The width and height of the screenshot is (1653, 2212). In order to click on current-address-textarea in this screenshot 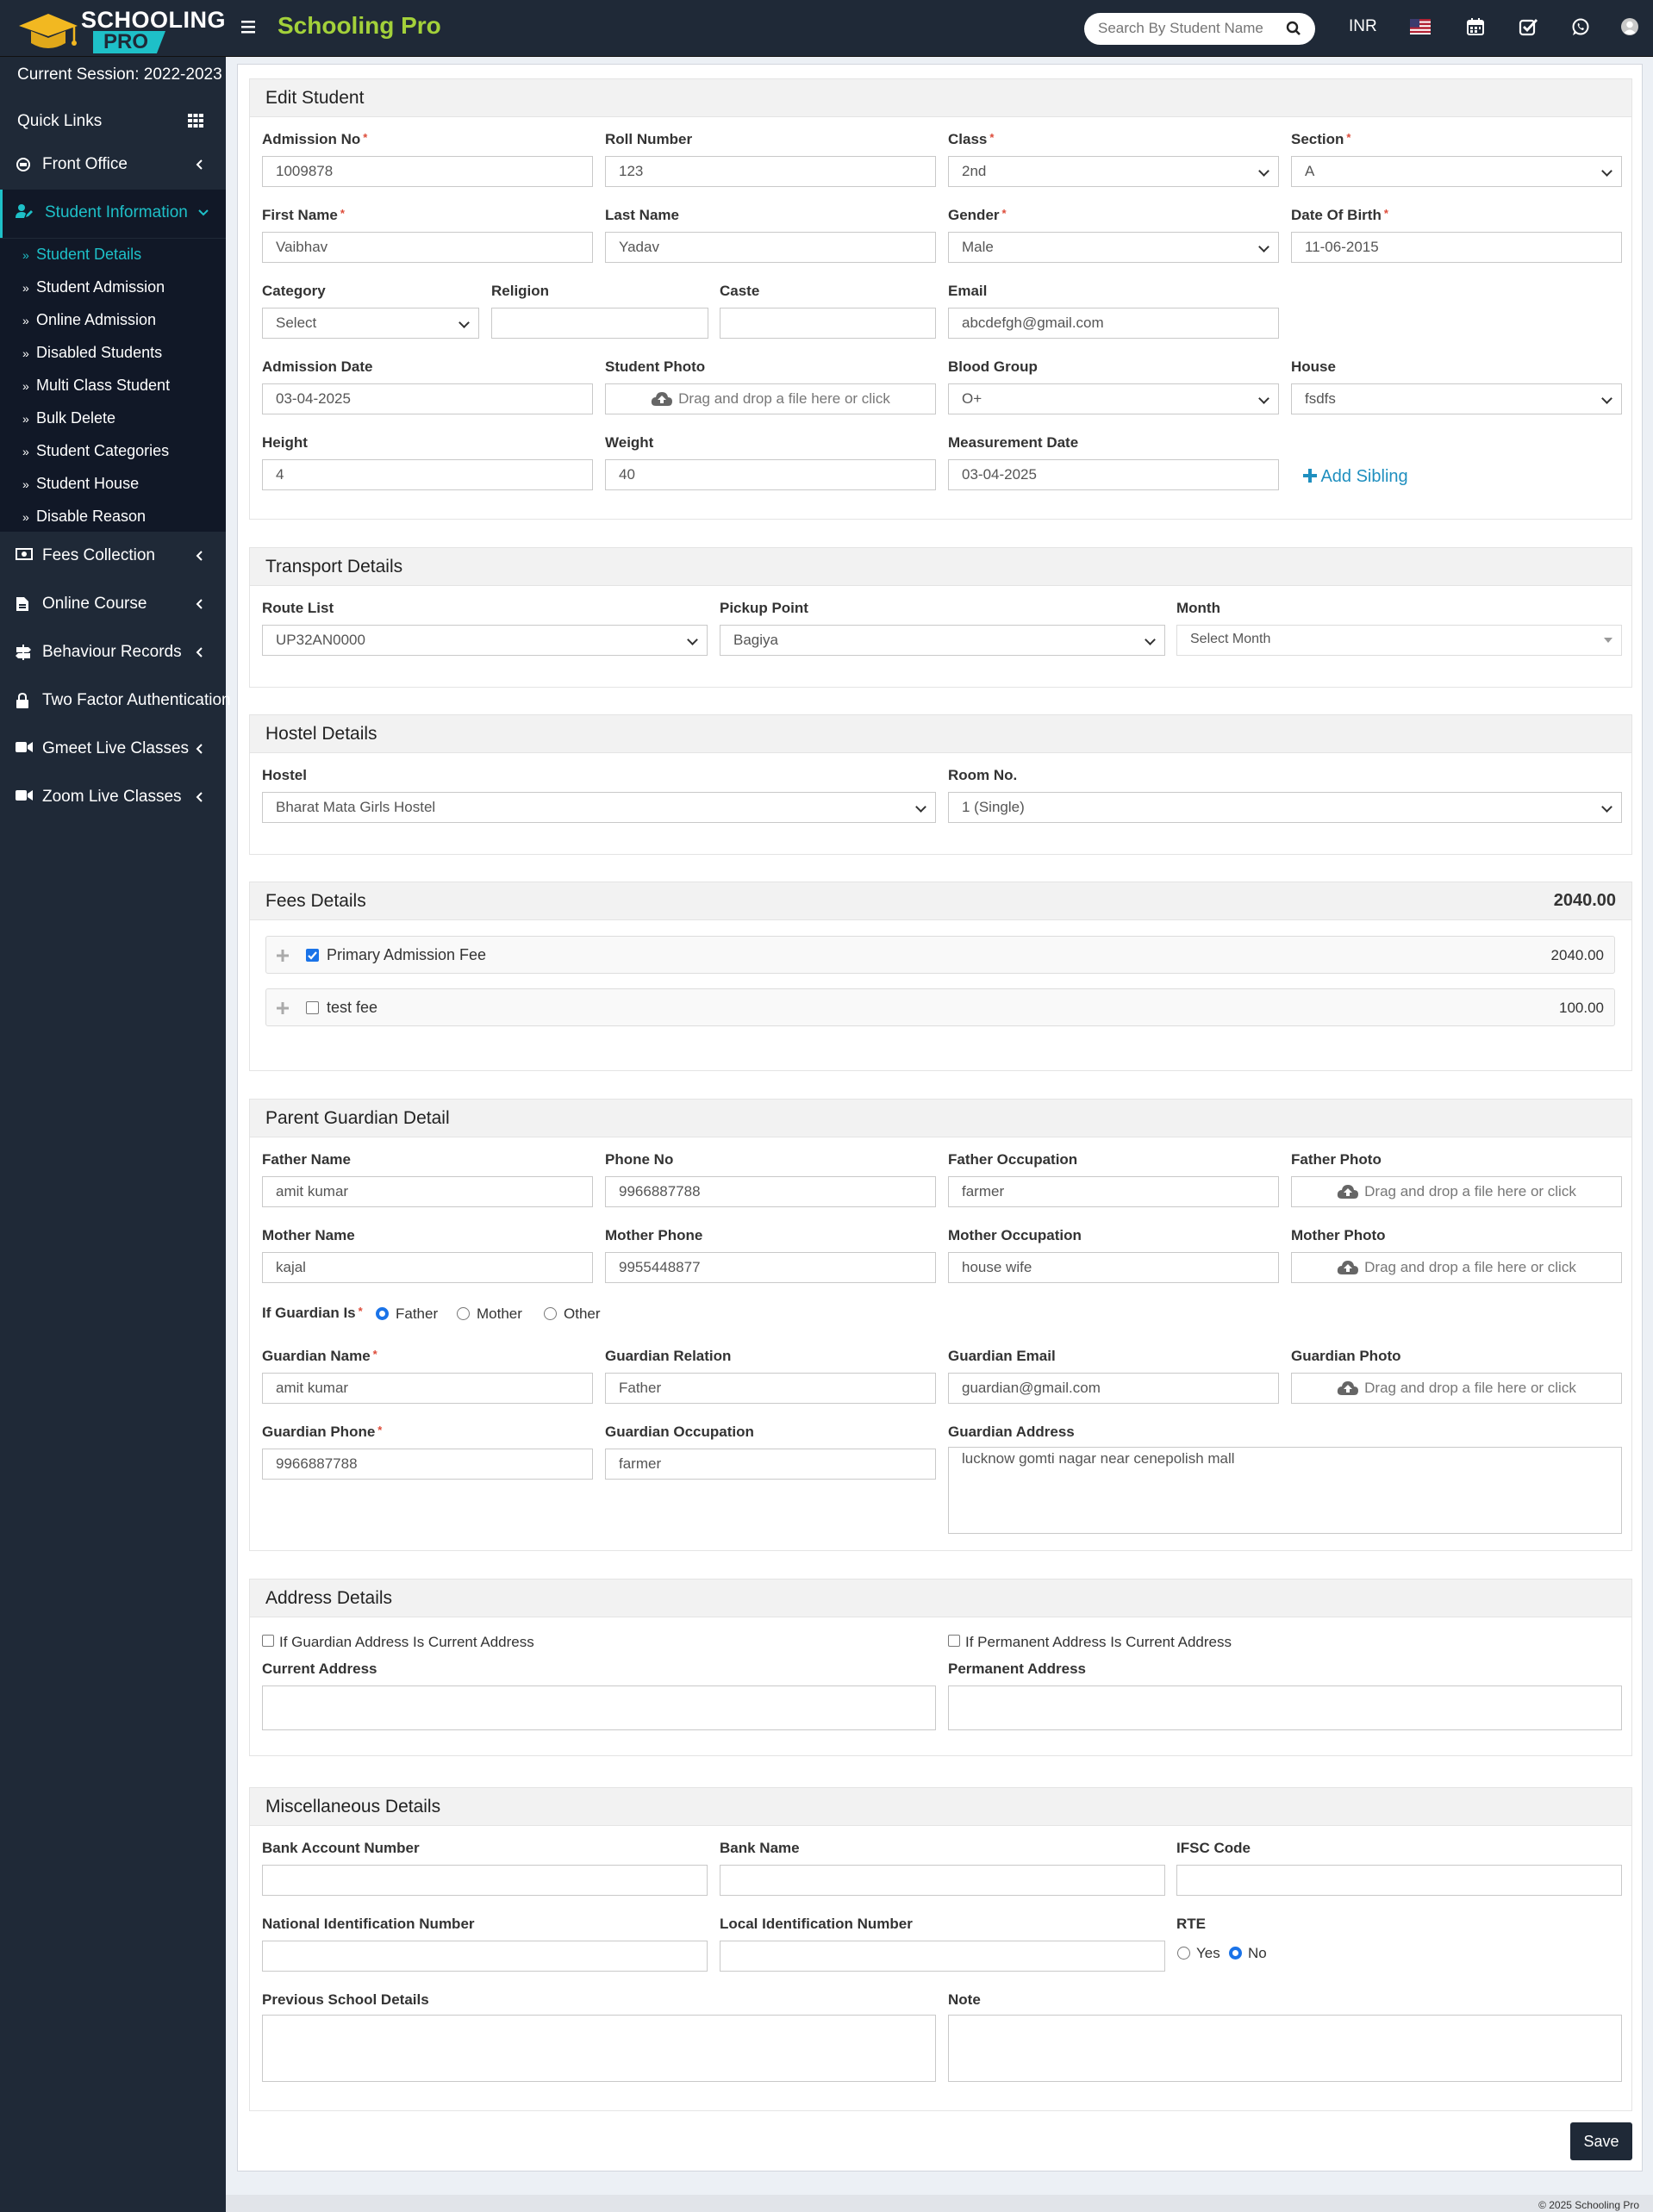, I will do `click(599, 1708)`.